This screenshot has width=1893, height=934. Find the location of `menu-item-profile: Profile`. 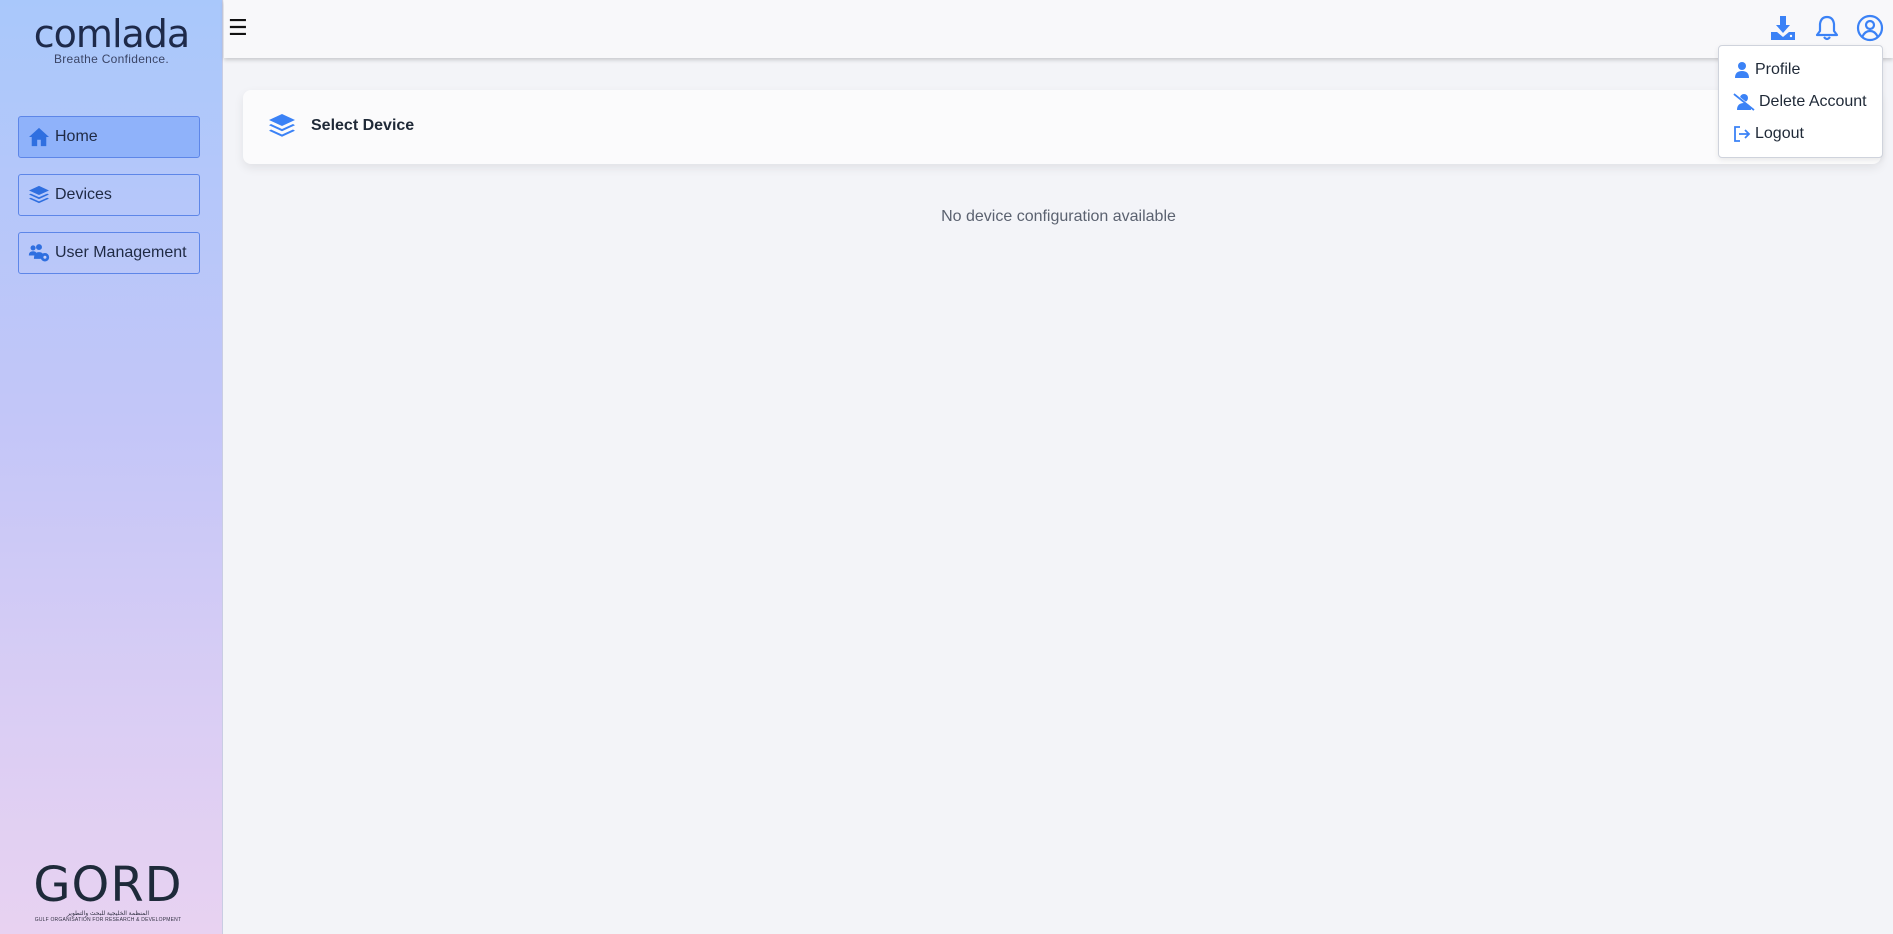

menu-item-profile: Profile is located at coordinates (1800, 70).